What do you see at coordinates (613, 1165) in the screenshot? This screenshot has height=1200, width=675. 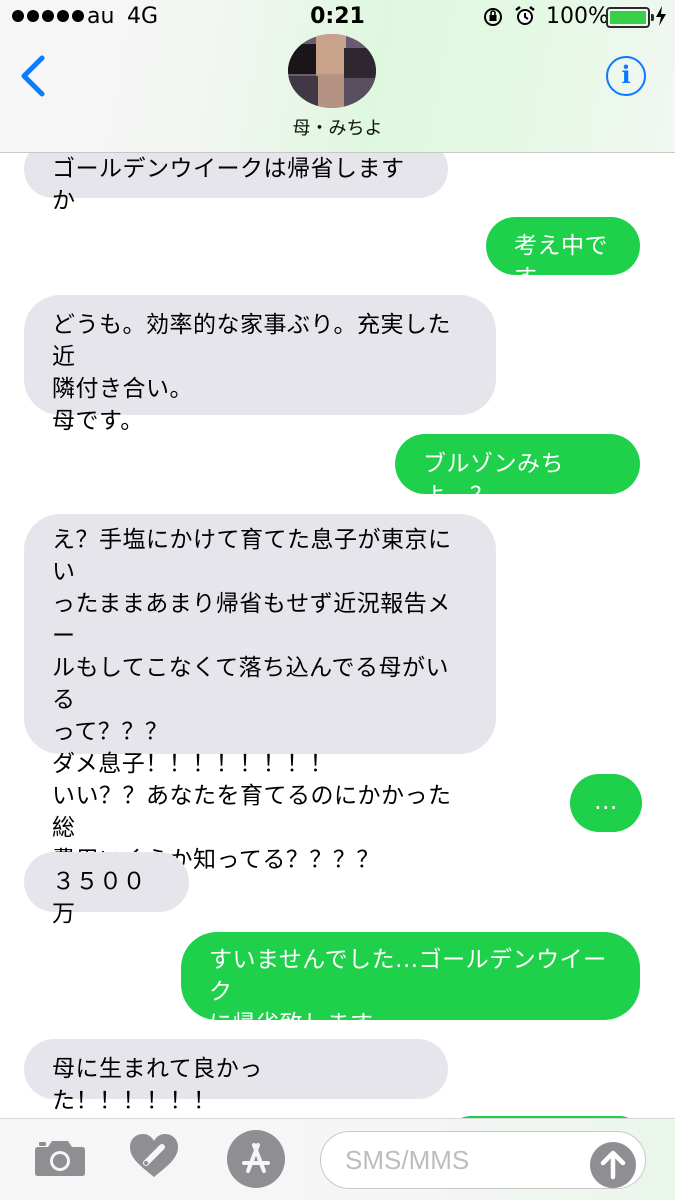 I see `send-arrow-icon` at bounding box center [613, 1165].